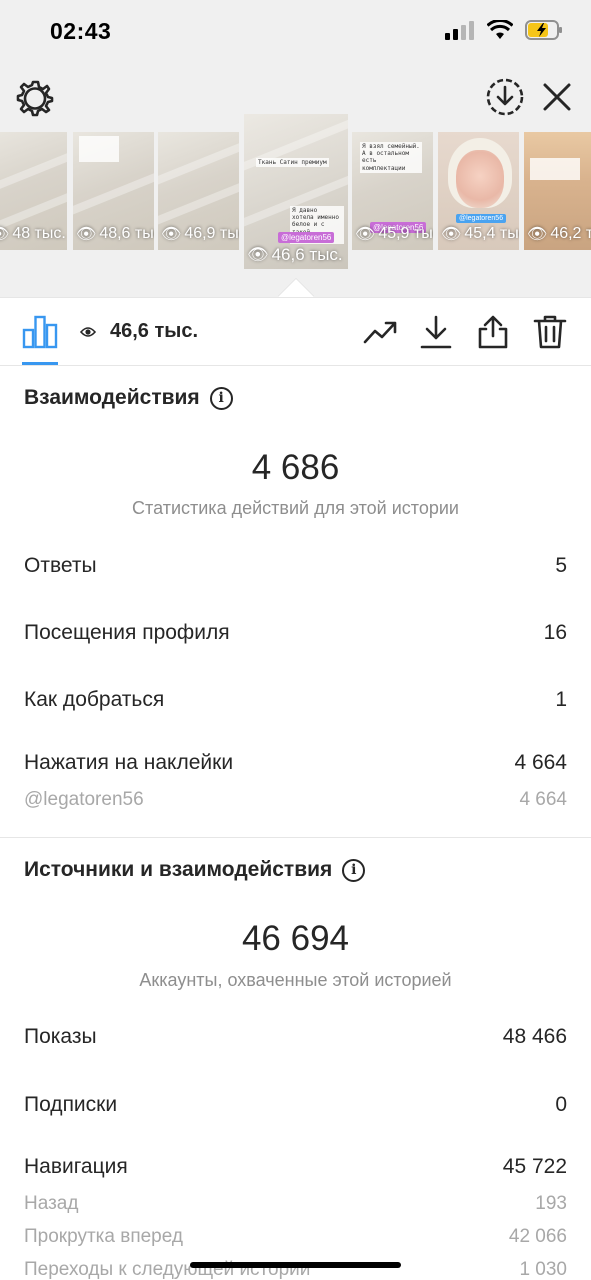 The width and height of the screenshot is (591, 1280). What do you see at coordinates (35, 98) in the screenshot?
I see `settings-gear-icon` at bounding box center [35, 98].